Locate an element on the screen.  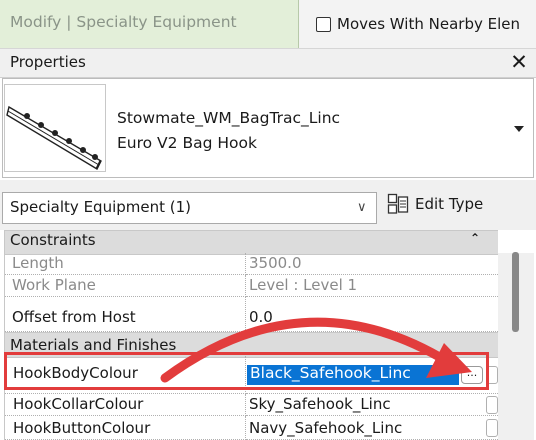
property-value-hook-collar-colour: Sky_Safehook_Linc is located at coordinates (372, 405).